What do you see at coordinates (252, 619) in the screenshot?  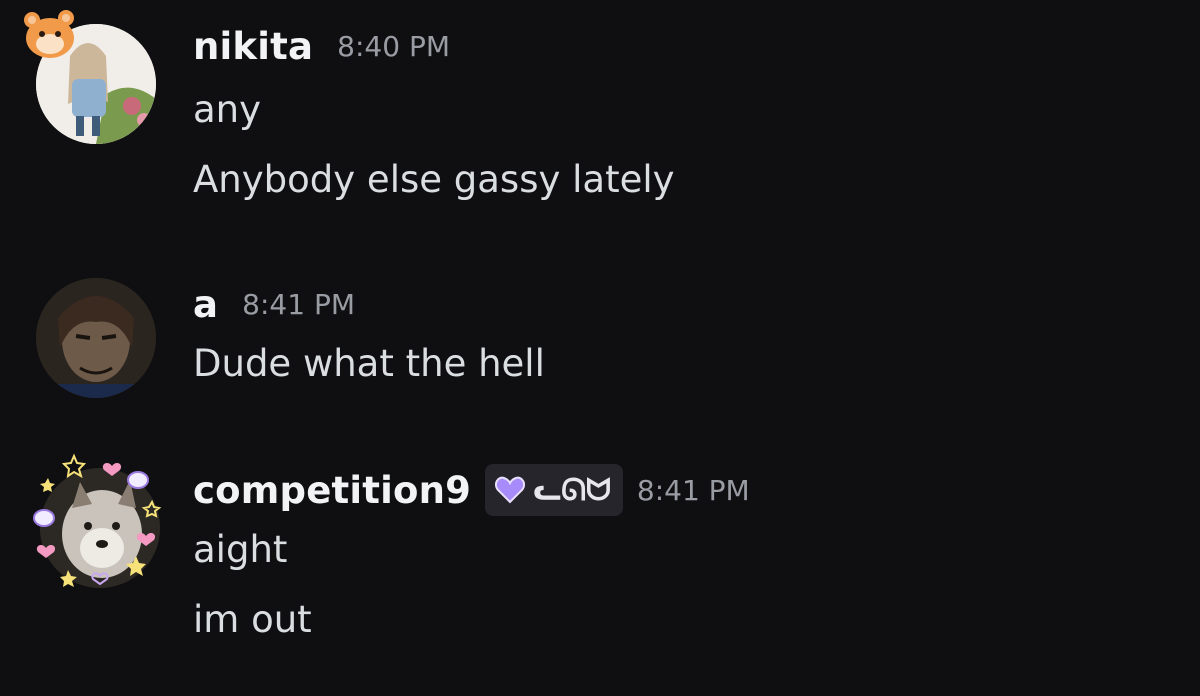 I see `message-text: im out` at bounding box center [252, 619].